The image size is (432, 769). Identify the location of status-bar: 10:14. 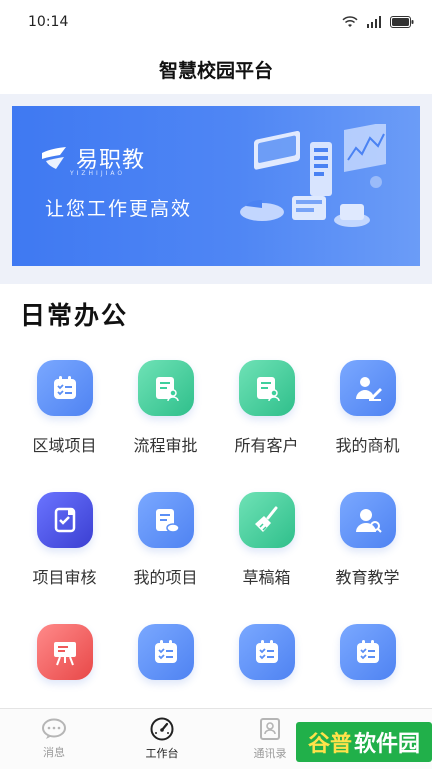
(216, 22).